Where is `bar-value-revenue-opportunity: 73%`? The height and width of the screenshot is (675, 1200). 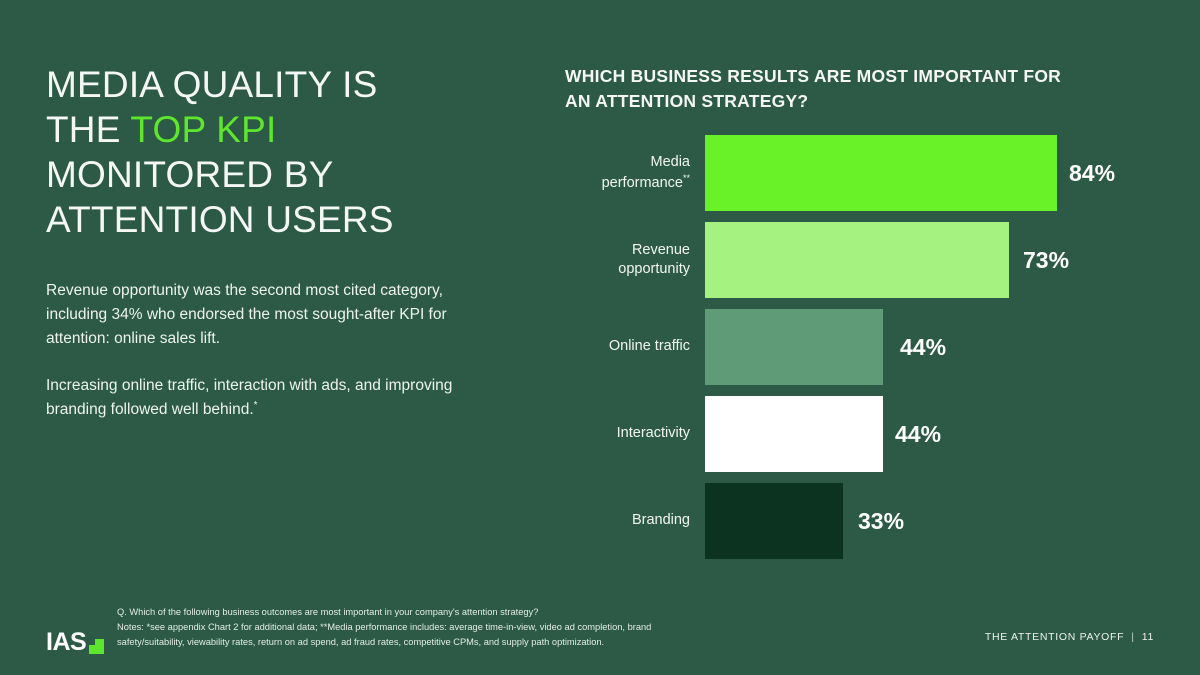 bar-value-revenue-opportunity: 73% is located at coordinates (1046, 259).